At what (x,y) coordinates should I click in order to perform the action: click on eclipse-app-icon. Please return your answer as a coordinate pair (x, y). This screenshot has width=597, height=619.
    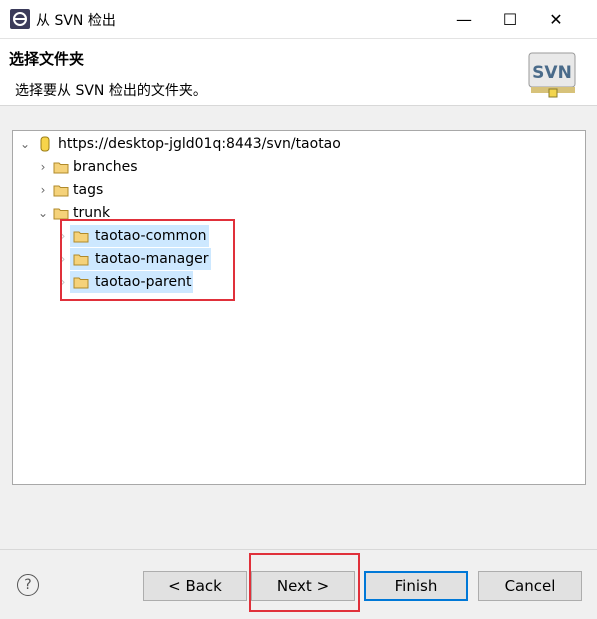
    Looking at the image, I should click on (20, 19).